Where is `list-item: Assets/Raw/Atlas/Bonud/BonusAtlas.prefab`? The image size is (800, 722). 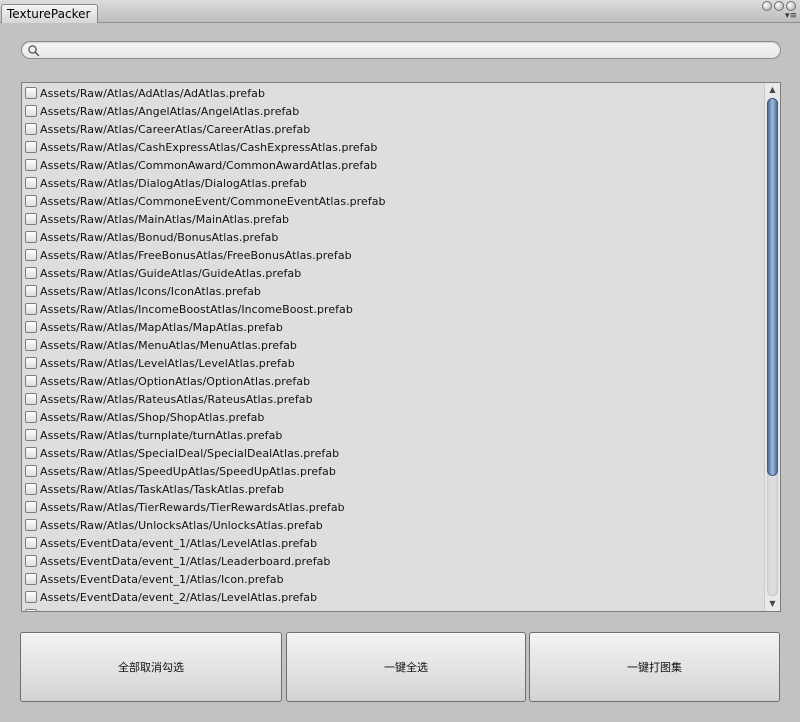
list-item: Assets/Raw/Atlas/Bonud/BonusAtlas.prefab is located at coordinates (151, 237).